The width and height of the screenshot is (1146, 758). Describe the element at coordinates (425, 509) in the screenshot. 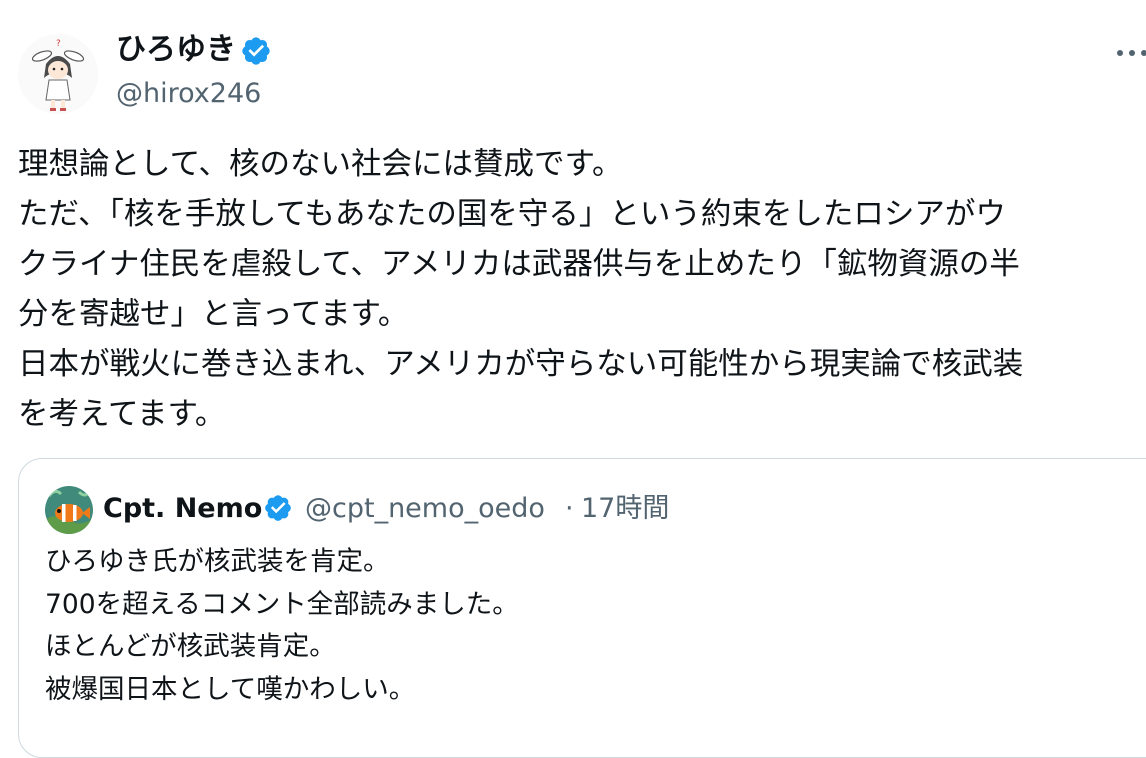

I see `quoted-author-handle: @cpt_nemo_oedo` at that location.